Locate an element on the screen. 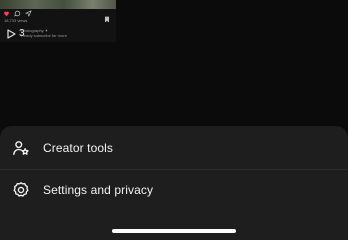  thumbnail-actions is located at coordinates (17, 13).